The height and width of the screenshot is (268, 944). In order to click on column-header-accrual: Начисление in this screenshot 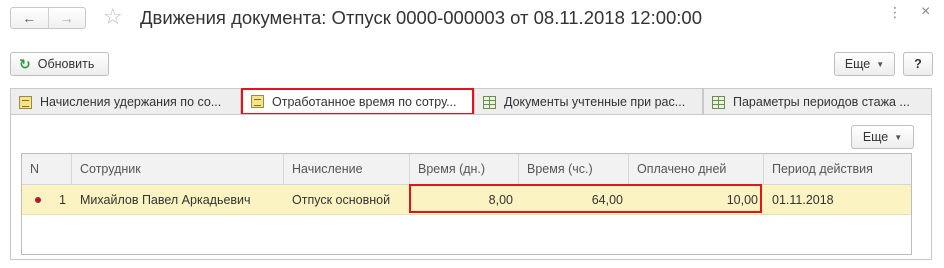, I will do `click(347, 169)`.